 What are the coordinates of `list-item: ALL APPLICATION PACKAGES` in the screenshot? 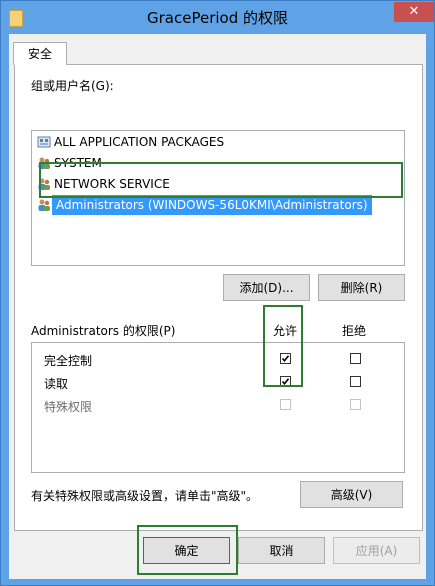 It's located at (218, 142).